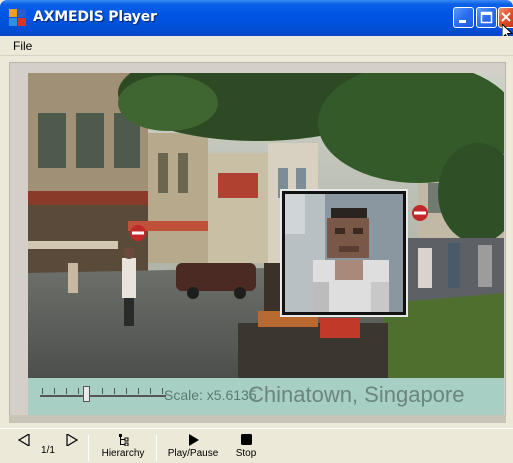 The height and width of the screenshot is (463, 513). I want to click on stop-label: Stop, so click(246, 453).